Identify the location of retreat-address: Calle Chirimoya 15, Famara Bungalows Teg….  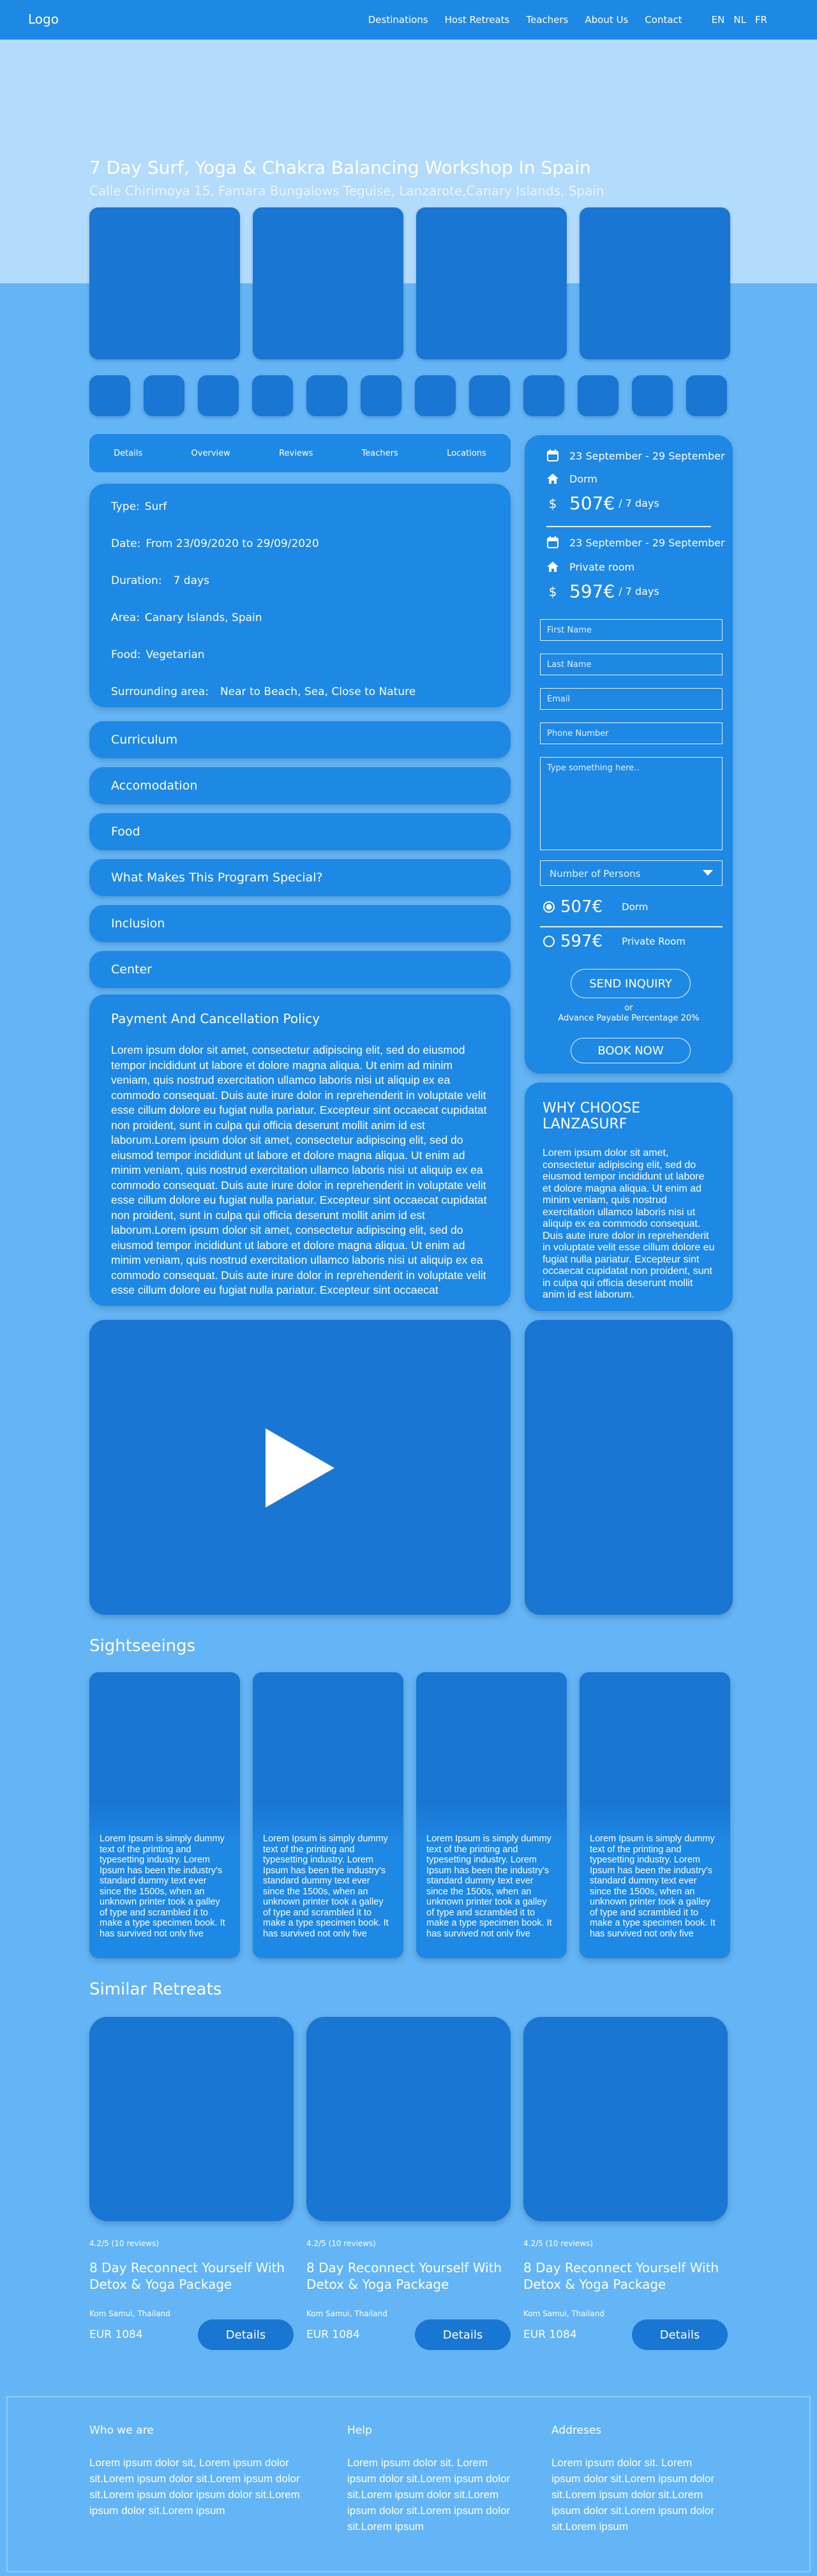
(347, 190).